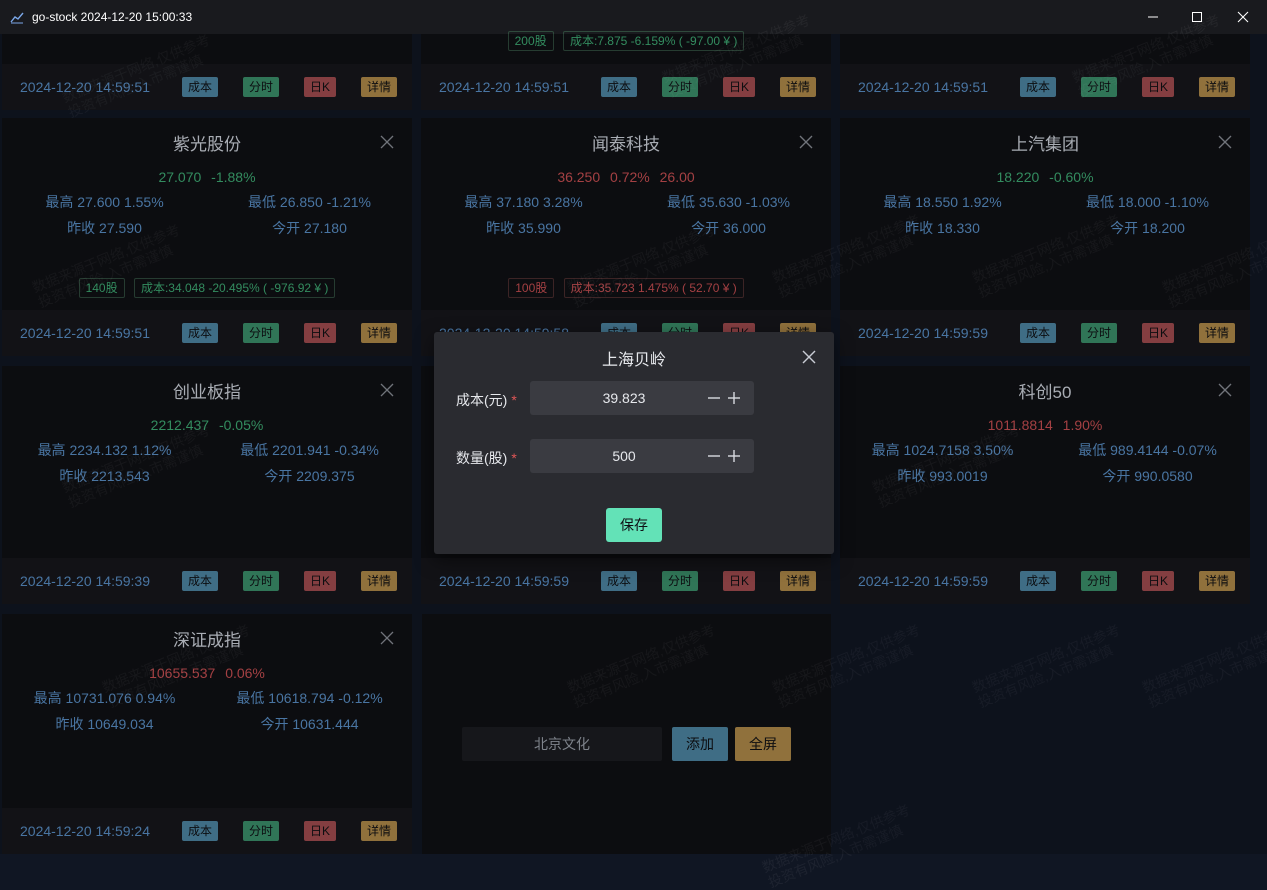 This screenshot has height=890, width=1267. Describe the element at coordinates (482, 458) in the screenshot. I see `quantity-label-text: 数量(股)` at that location.